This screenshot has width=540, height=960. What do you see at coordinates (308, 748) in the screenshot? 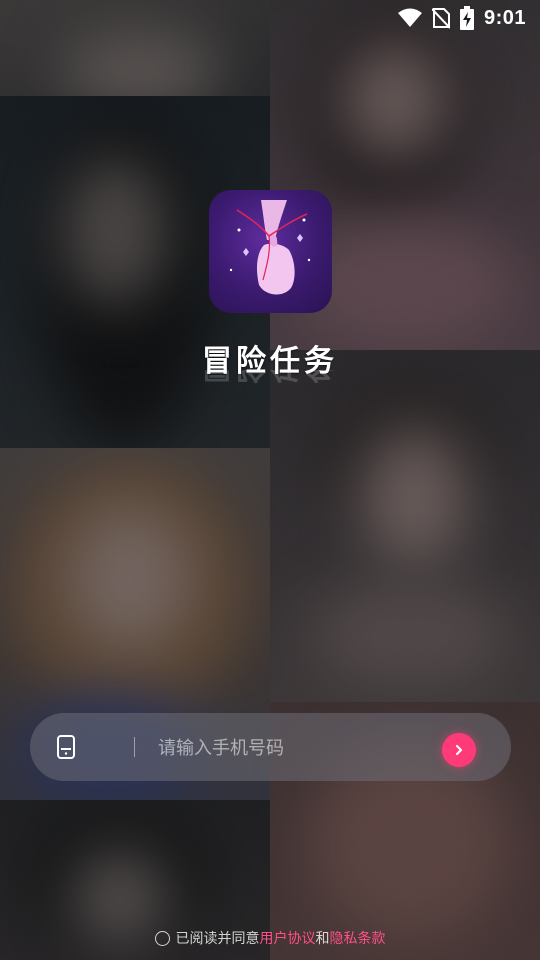
I see `phone-number-input` at bounding box center [308, 748].